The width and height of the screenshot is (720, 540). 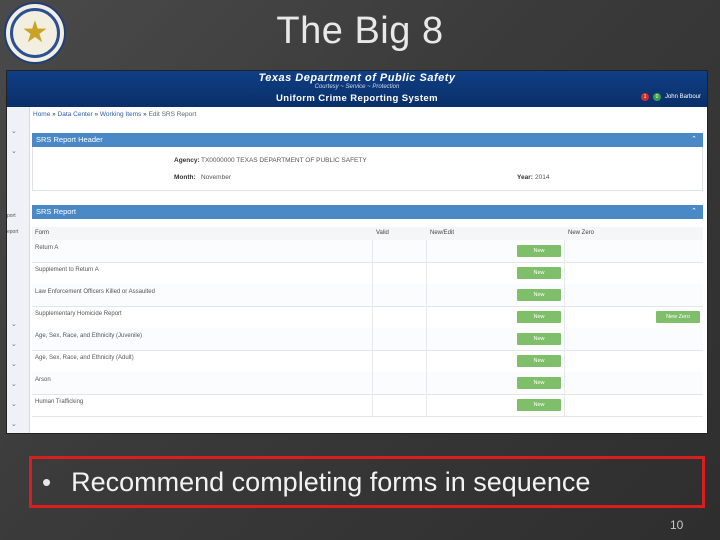 What do you see at coordinates (67, 270) in the screenshot?
I see `form-name: Supplement to Return A` at bounding box center [67, 270].